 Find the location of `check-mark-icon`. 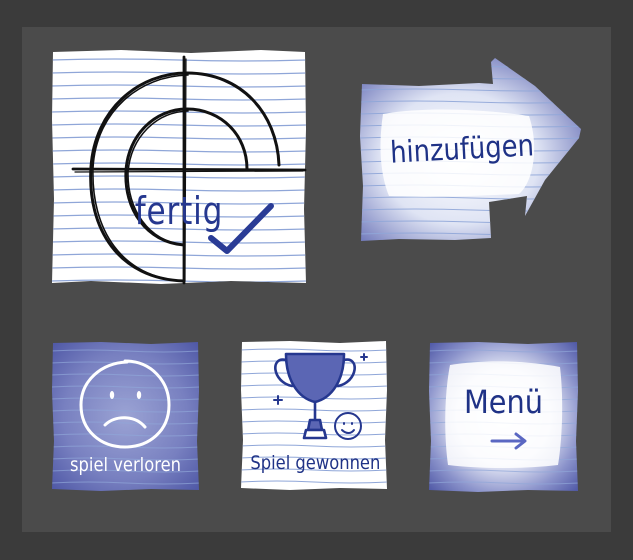

check-mark-icon is located at coordinates (241, 228).